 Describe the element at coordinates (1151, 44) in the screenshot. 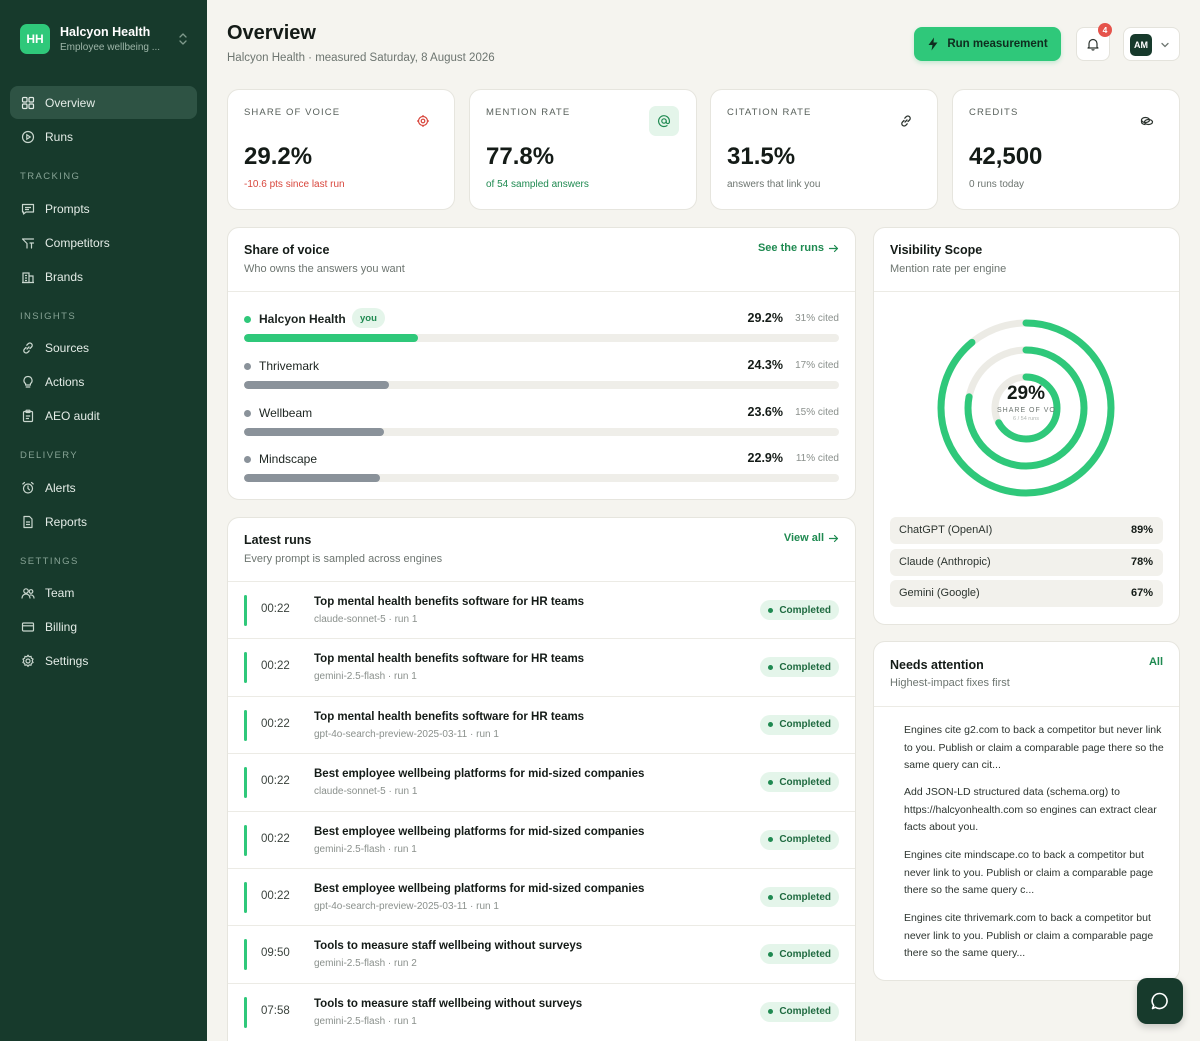

I see `account-menu-button: AM` at that location.